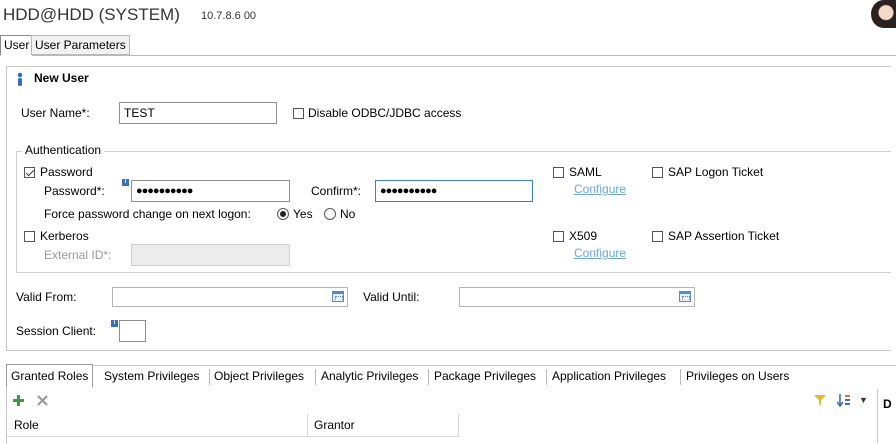 This screenshot has width=896, height=444. Describe the element at coordinates (147, 214) in the screenshot. I see `force-change-label: Force password change on next logon:` at that location.